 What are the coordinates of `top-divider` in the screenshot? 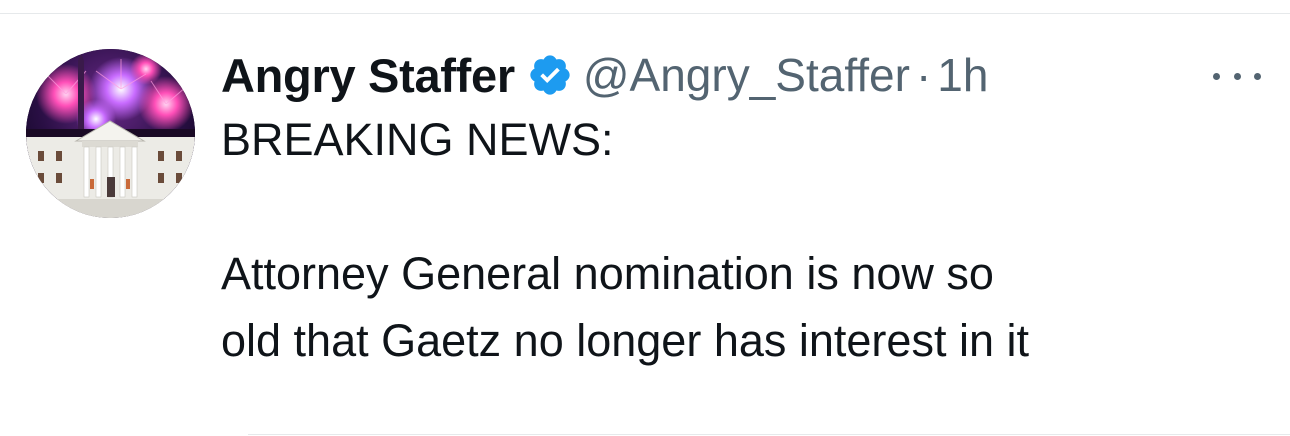 It's located at (645, 13).